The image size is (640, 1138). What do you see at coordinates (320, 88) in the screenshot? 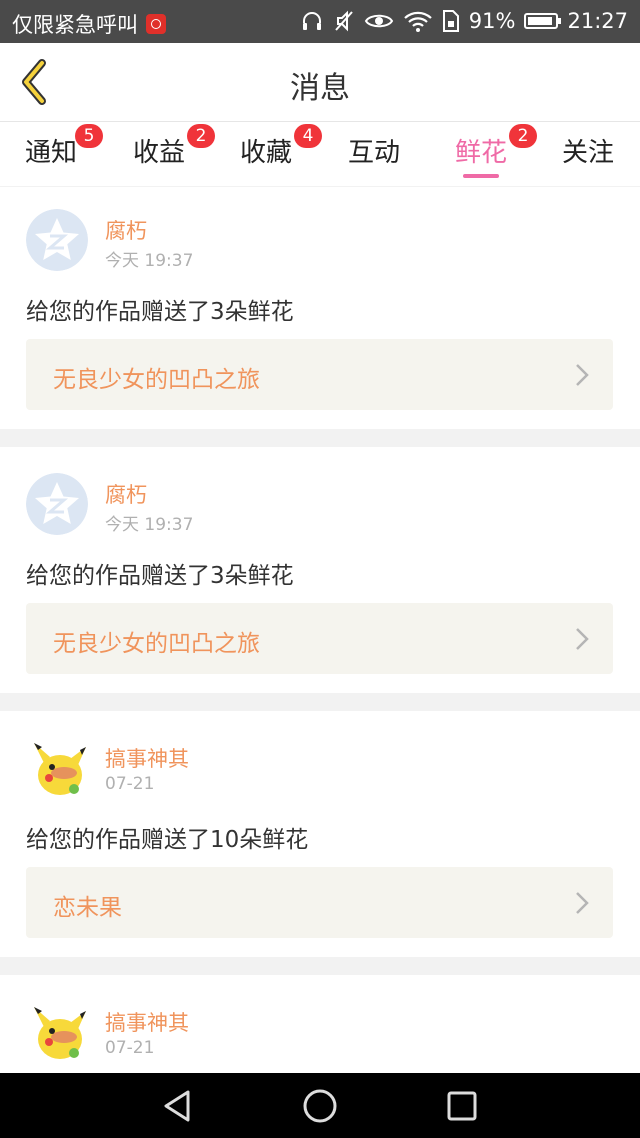
I see `page-title: 消息` at bounding box center [320, 88].